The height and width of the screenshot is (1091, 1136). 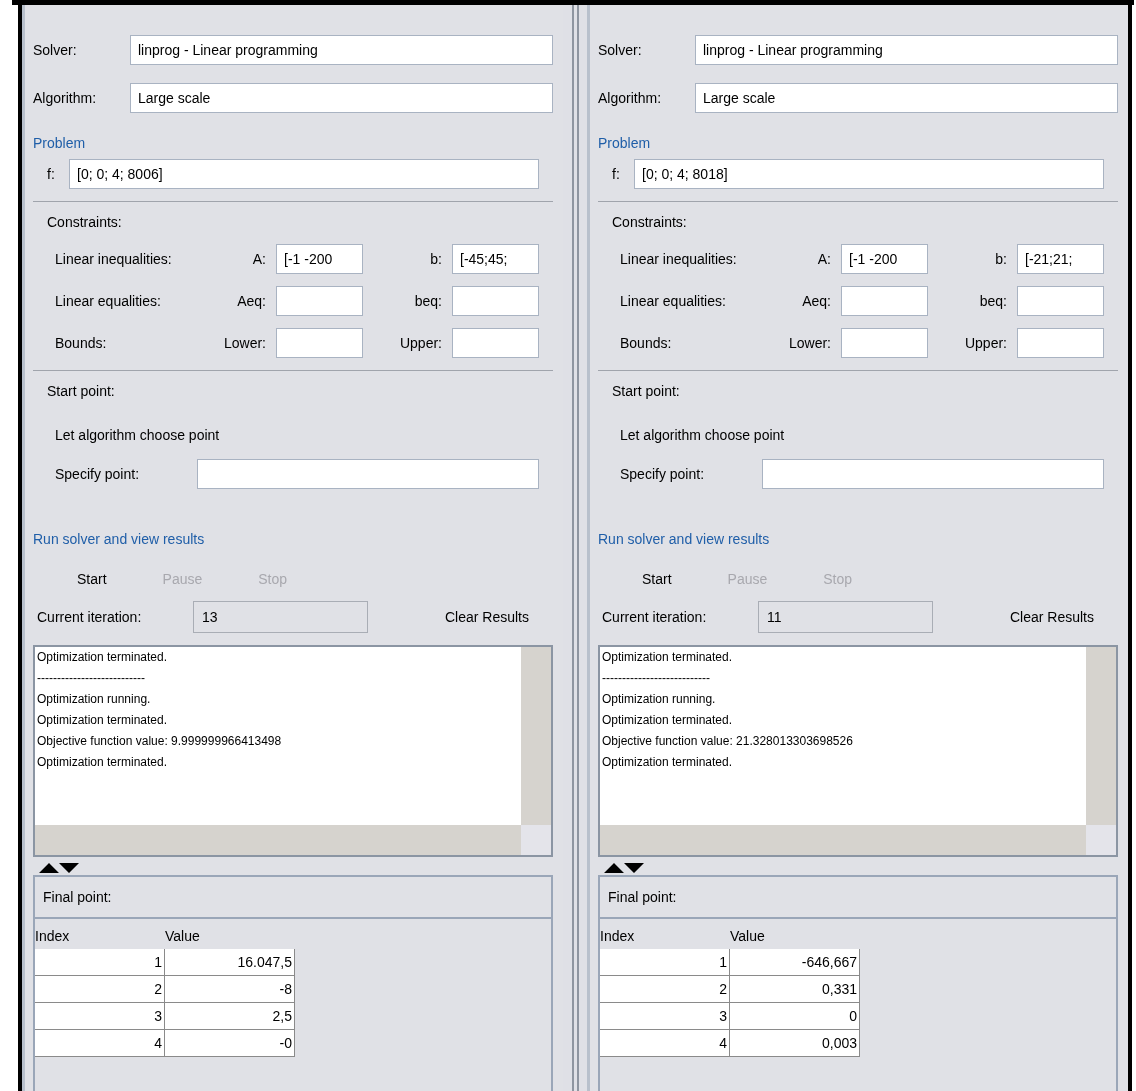 I want to click on log-line: Objective function value: 21.328013303698526, so click(x=728, y=741).